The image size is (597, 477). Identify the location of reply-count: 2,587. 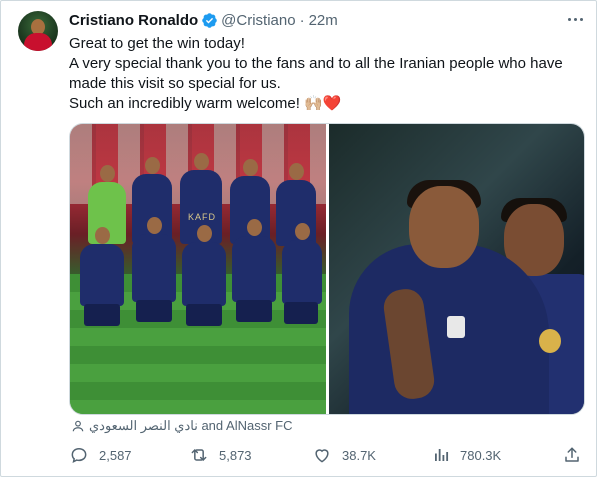
(115, 455).